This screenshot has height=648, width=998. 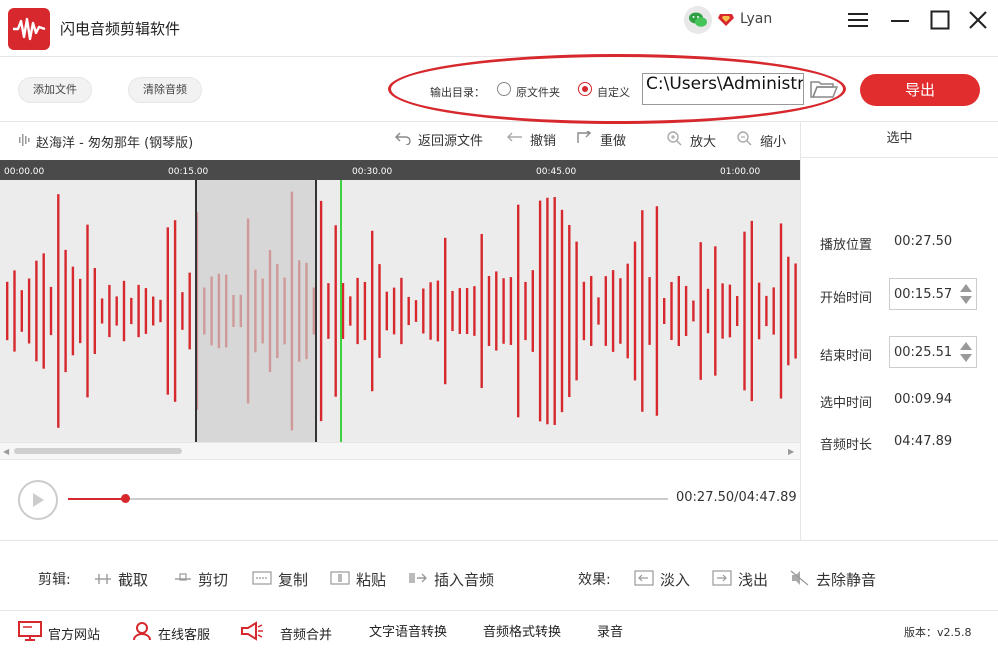 I want to click on record-link: 录音, so click(x=610, y=630).